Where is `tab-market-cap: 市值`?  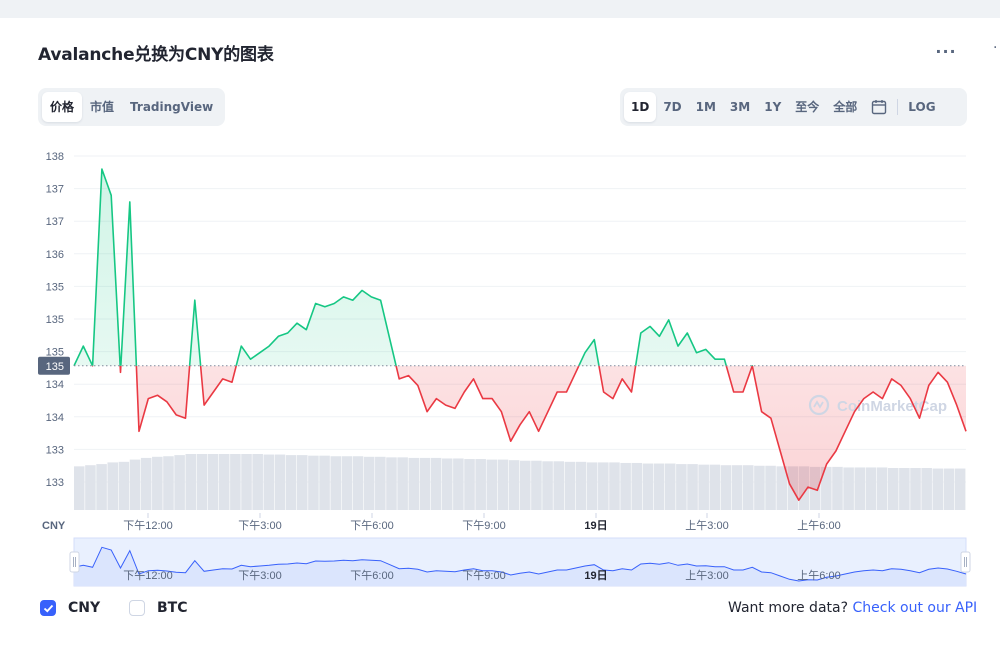 tab-market-cap: 市值 is located at coordinates (102, 107).